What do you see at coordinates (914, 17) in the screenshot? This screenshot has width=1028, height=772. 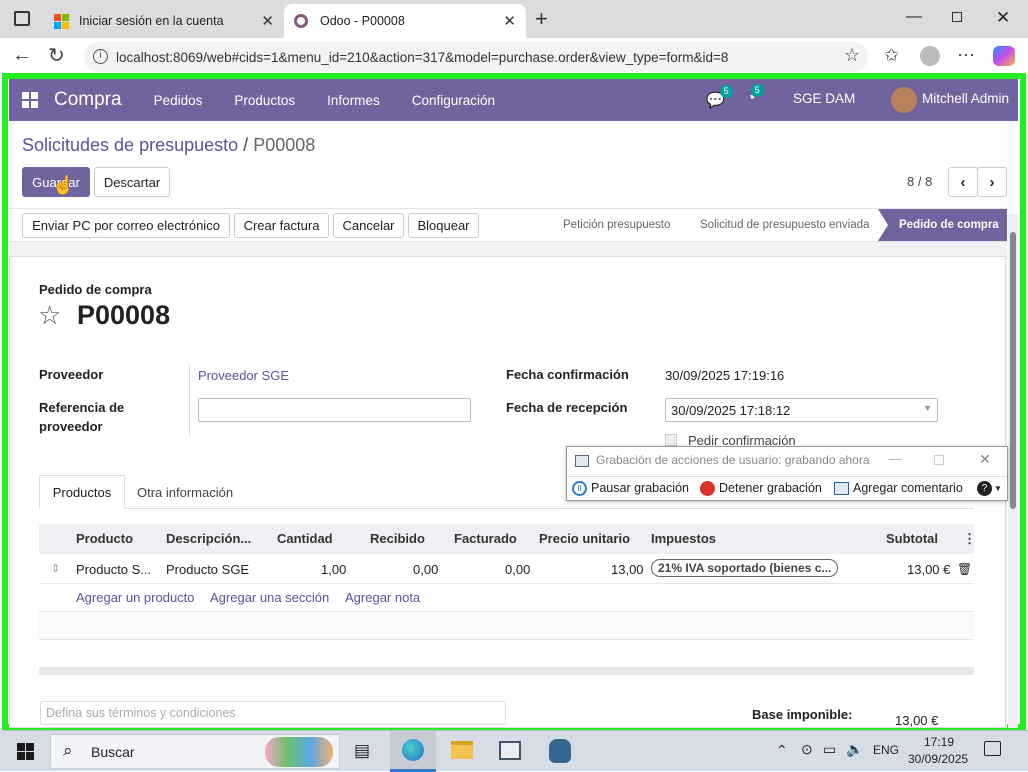 I see `minimize-button: —` at bounding box center [914, 17].